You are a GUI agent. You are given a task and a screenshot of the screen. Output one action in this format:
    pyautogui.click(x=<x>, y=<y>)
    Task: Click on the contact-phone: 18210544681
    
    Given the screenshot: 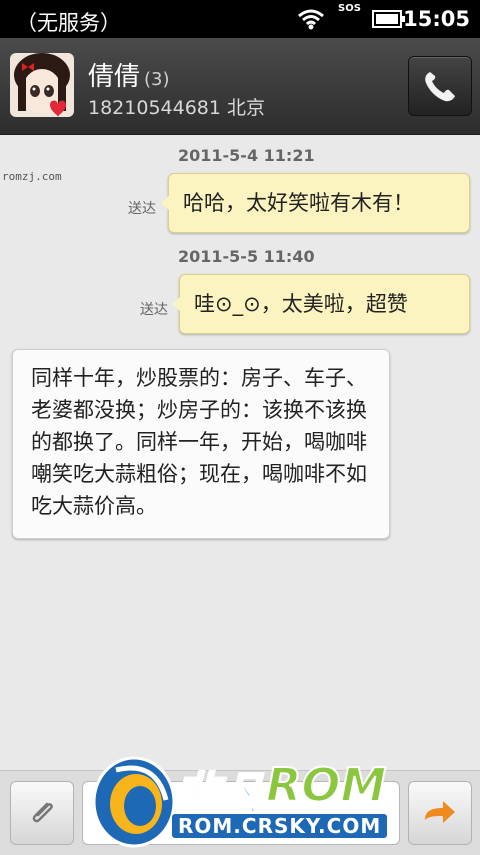 What is the action you would take?
    pyautogui.click(x=154, y=108)
    